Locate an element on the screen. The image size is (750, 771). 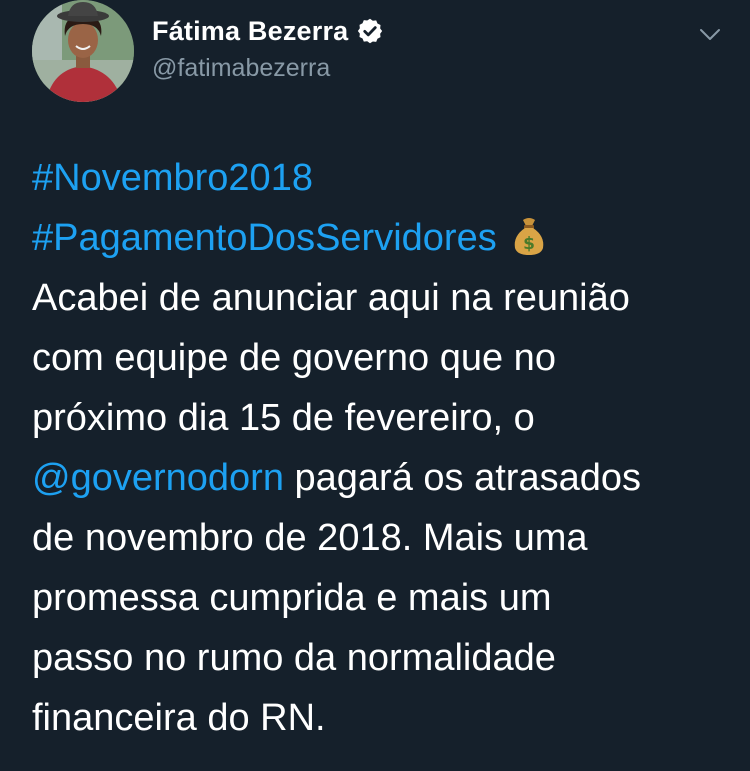
tweet-line: #PagamentoDosServidores $ is located at coordinates (382, 238).